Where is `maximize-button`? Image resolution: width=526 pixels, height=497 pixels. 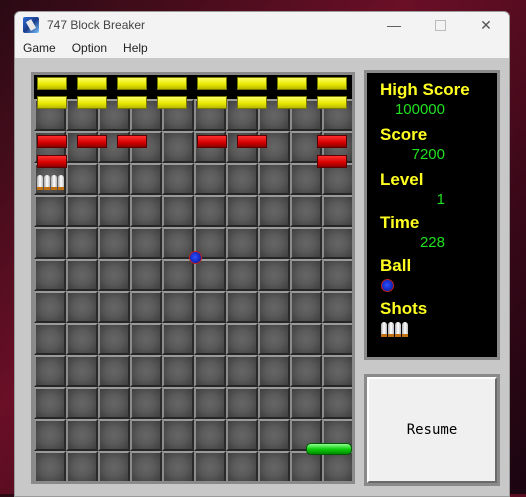 maximize-button is located at coordinates (440, 25).